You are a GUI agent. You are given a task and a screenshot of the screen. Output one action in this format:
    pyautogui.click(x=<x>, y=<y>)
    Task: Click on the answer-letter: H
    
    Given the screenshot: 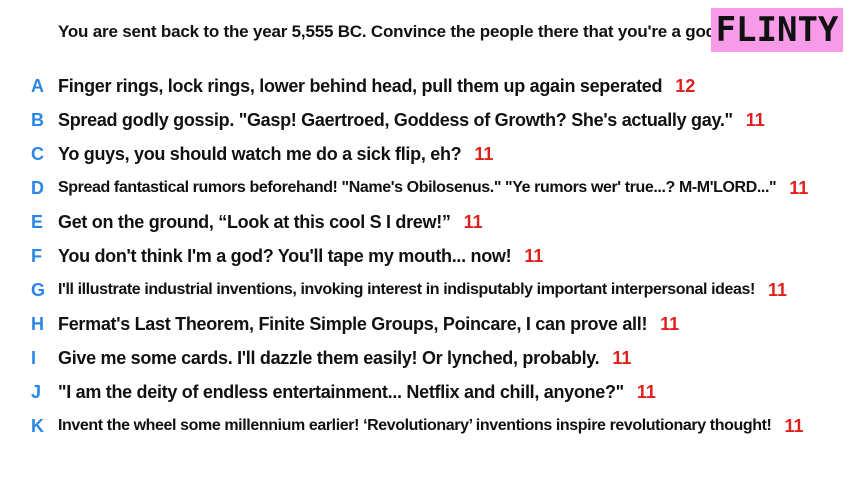 What is the action you would take?
    pyautogui.click(x=37, y=323)
    